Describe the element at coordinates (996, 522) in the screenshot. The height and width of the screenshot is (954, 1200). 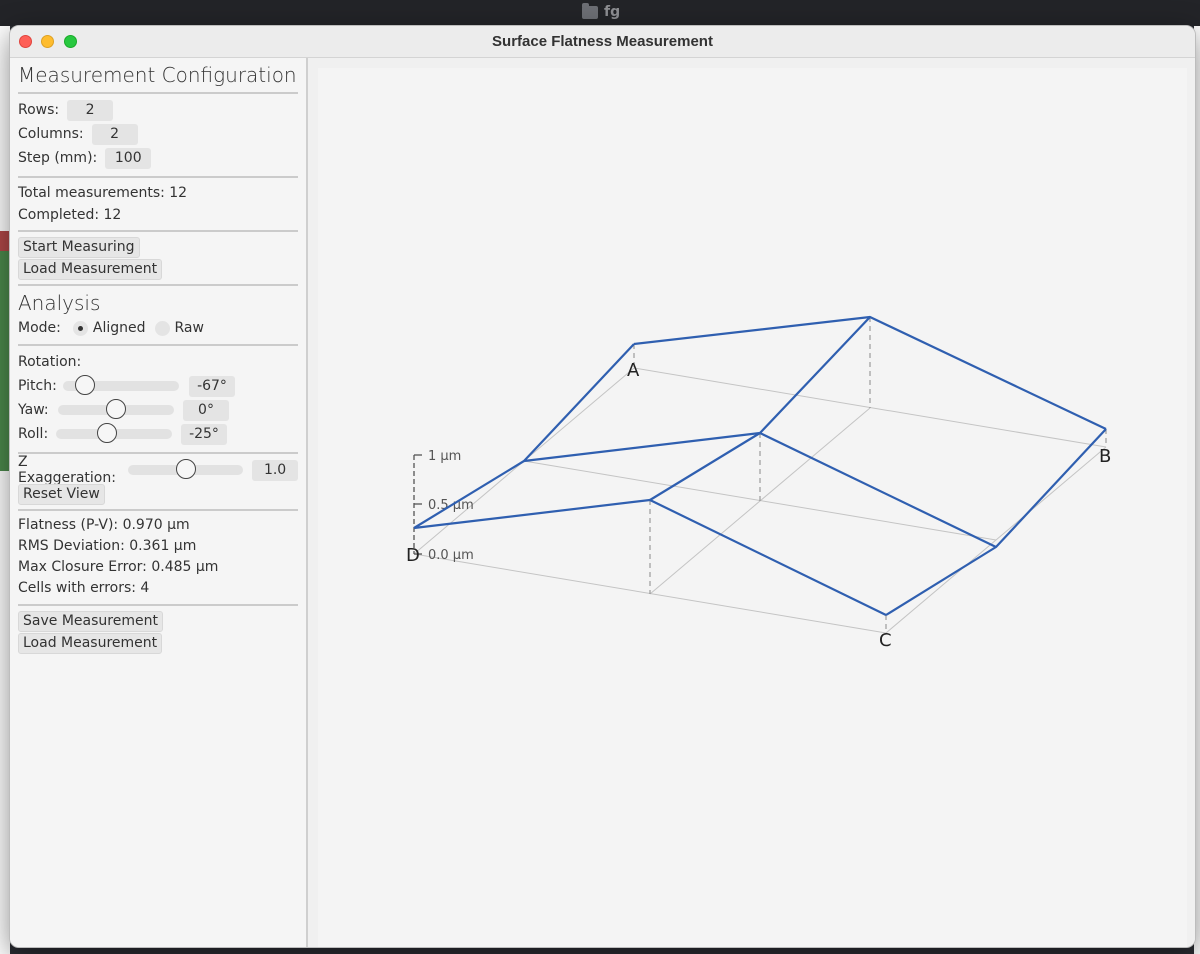
I see `mesh-line` at that location.